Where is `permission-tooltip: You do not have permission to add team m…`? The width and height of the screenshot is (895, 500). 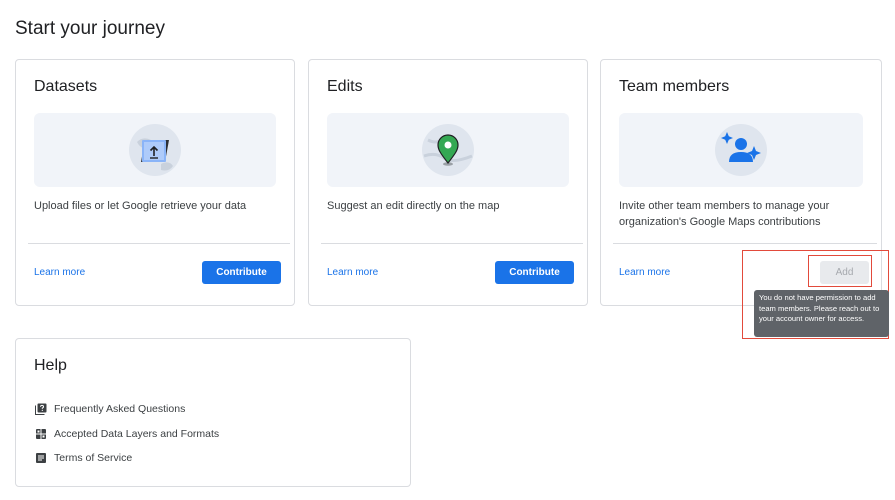
permission-tooltip: You do not have permission to add team m… is located at coordinates (821, 313).